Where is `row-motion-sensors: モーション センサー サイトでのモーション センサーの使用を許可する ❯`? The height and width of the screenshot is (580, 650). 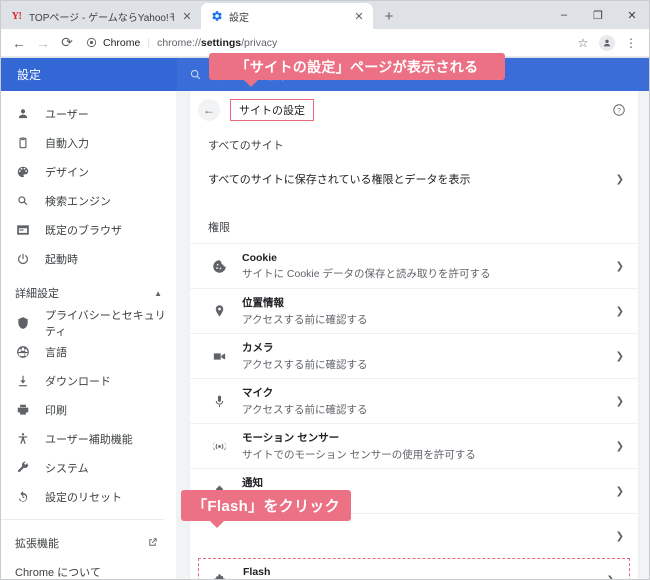 row-motion-sensors: モーション センサー サイトでのモーション センサーの使用を許可する ❯ is located at coordinates (414, 445).